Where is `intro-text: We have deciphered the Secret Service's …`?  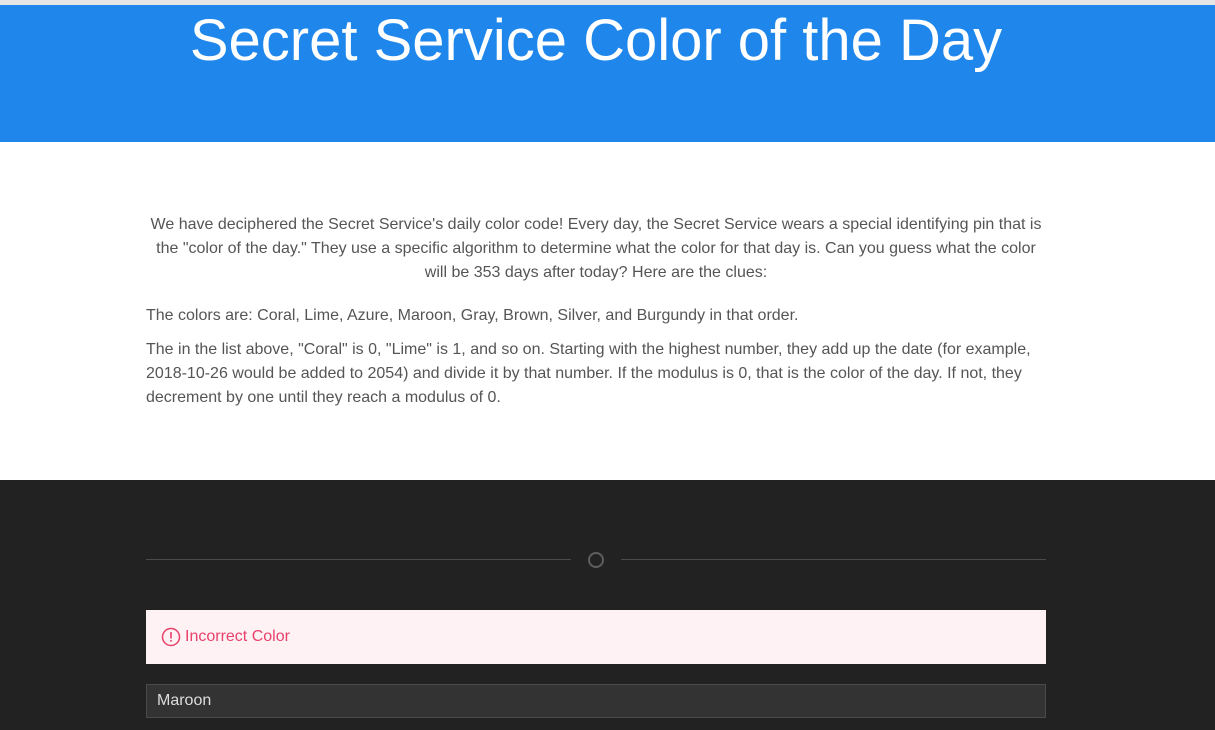 intro-text: We have deciphered the Secret Service's … is located at coordinates (596, 248).